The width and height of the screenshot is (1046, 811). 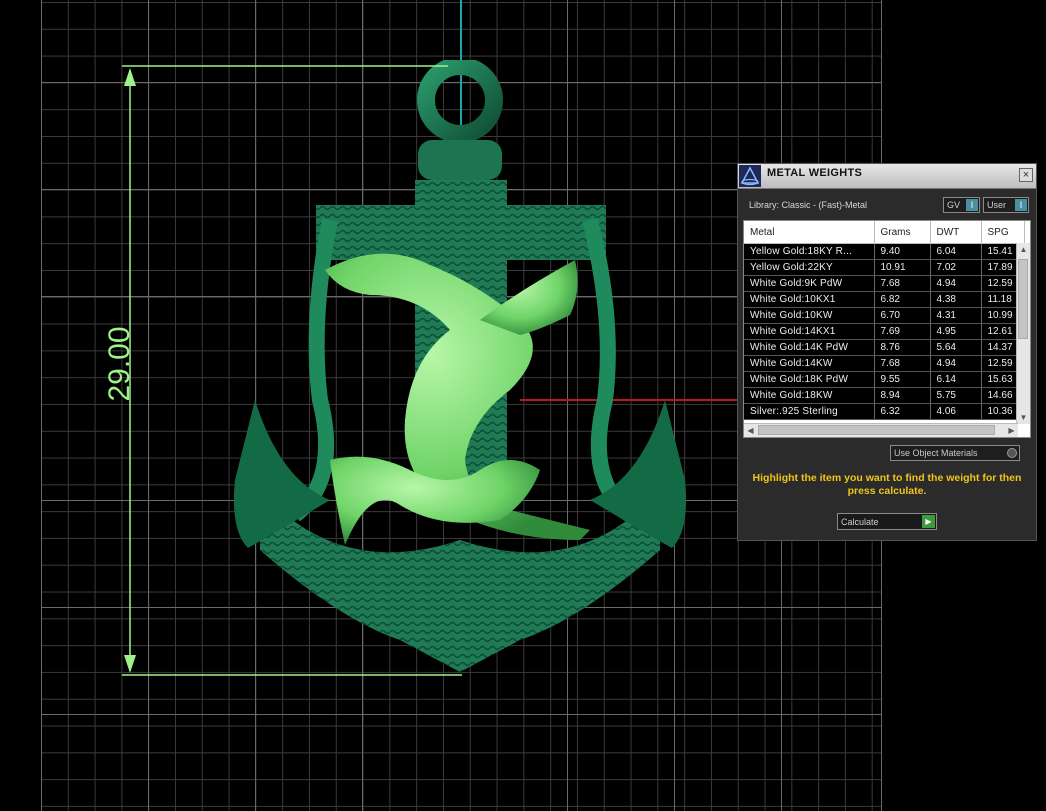 What do you see at coordinates (809, 347) in the screenshot?
I see `metal-name-cell: White Gold:14K PdW` at bounding box center [809, 347].